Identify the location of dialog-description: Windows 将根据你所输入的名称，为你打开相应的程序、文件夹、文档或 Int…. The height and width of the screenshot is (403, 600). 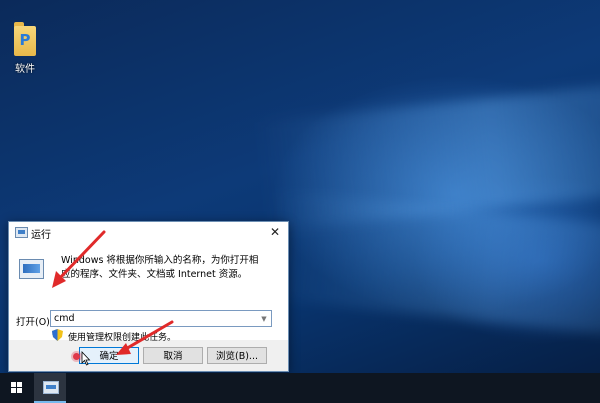
(160, 267).